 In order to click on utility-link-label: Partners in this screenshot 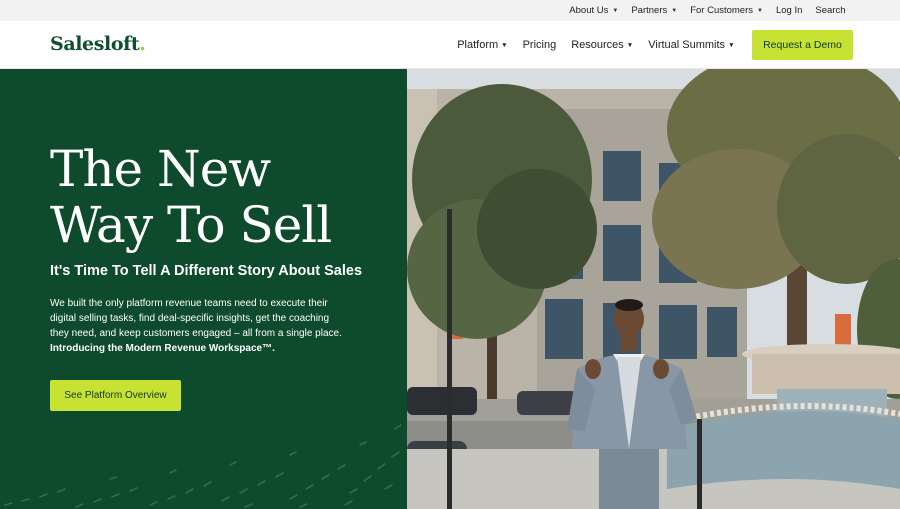, I will do `click(649, 10)`.